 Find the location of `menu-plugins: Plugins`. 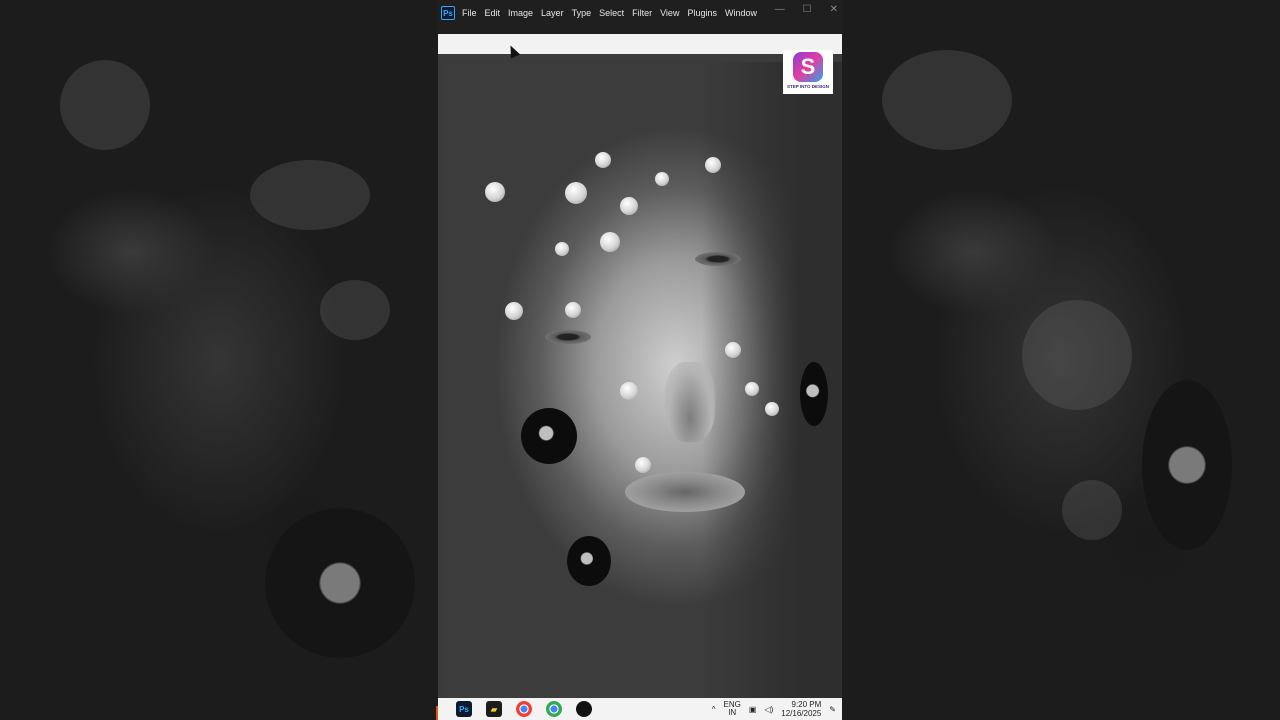

menu-plugins: Plugins is located at coordinates (702, 13).